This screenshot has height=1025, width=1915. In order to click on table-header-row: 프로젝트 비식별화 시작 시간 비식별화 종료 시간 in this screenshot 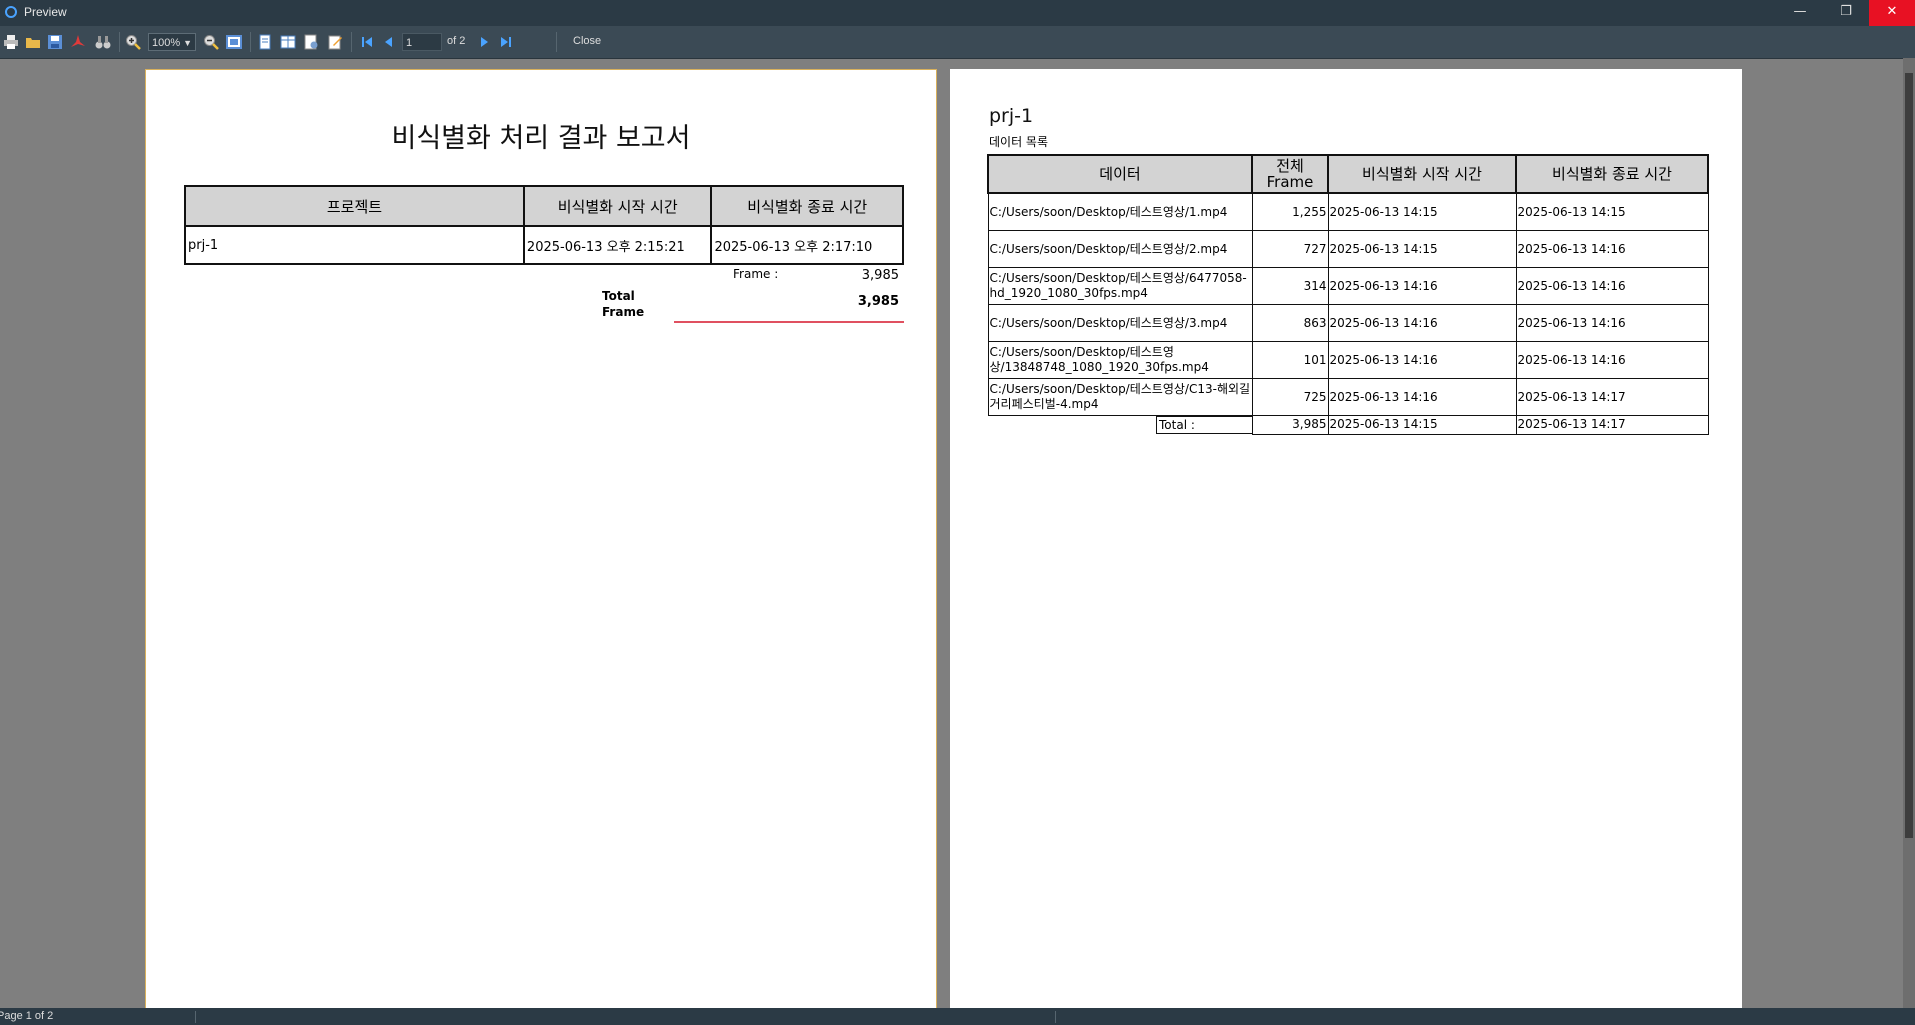, I will do `click(544, 206)`.